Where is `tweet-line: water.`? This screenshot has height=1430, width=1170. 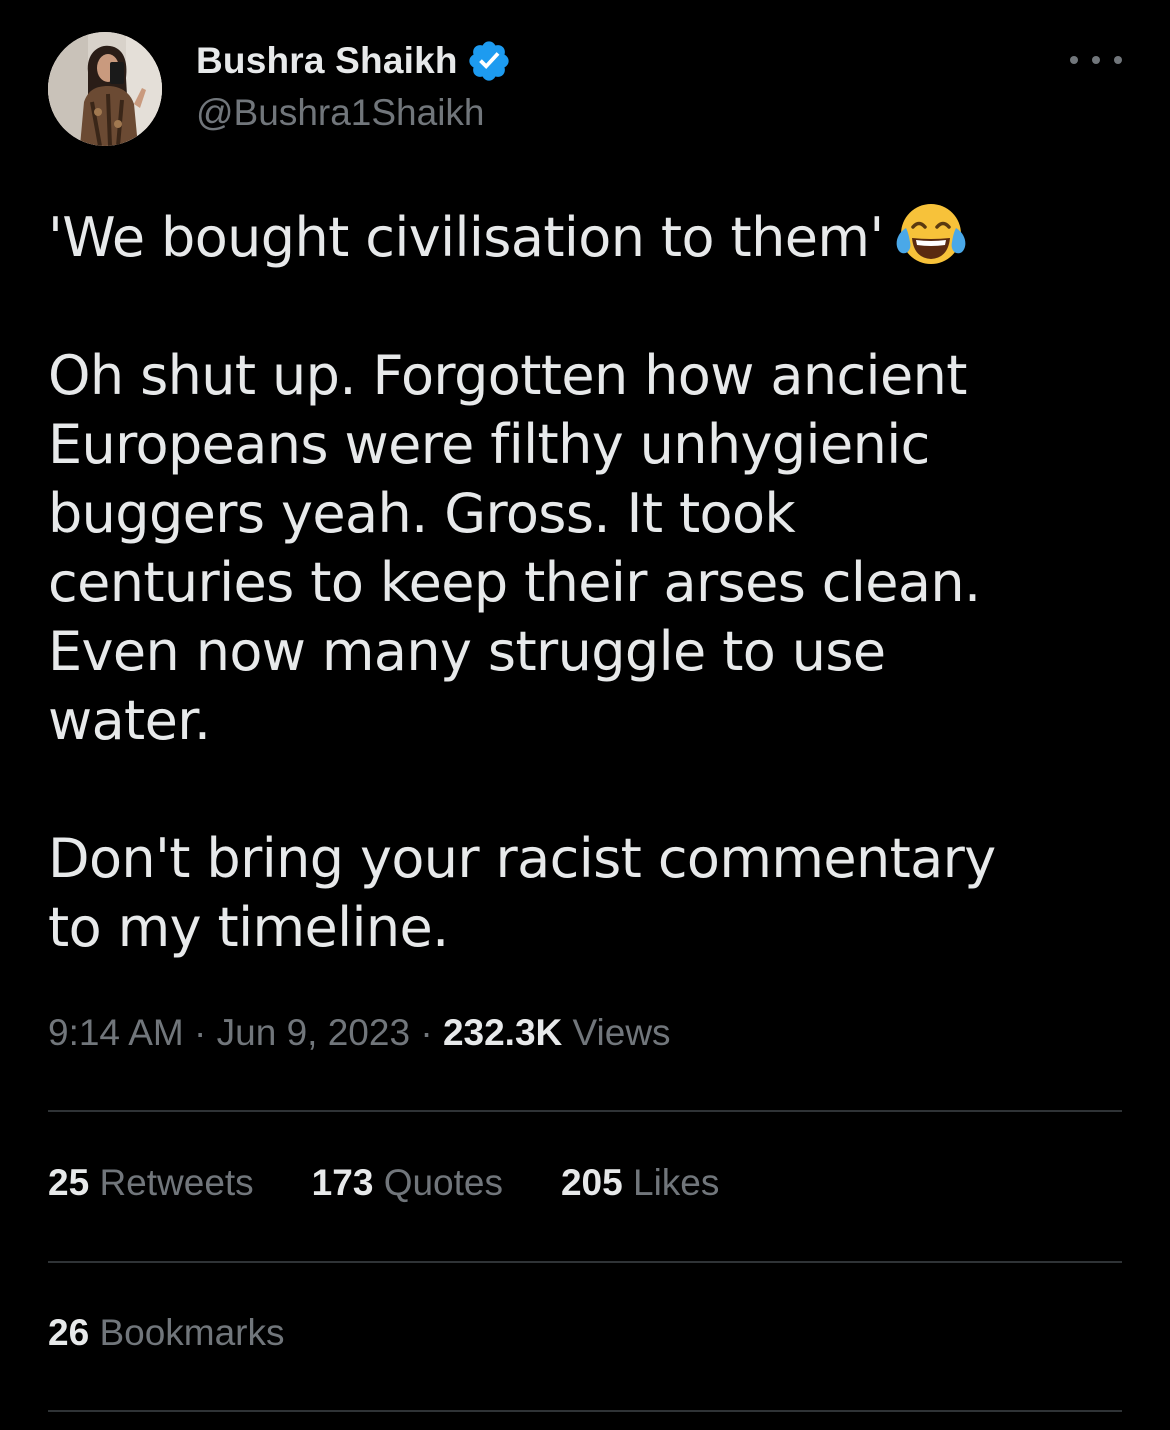 tweet-line: water. is located at coordinates (129, 720).